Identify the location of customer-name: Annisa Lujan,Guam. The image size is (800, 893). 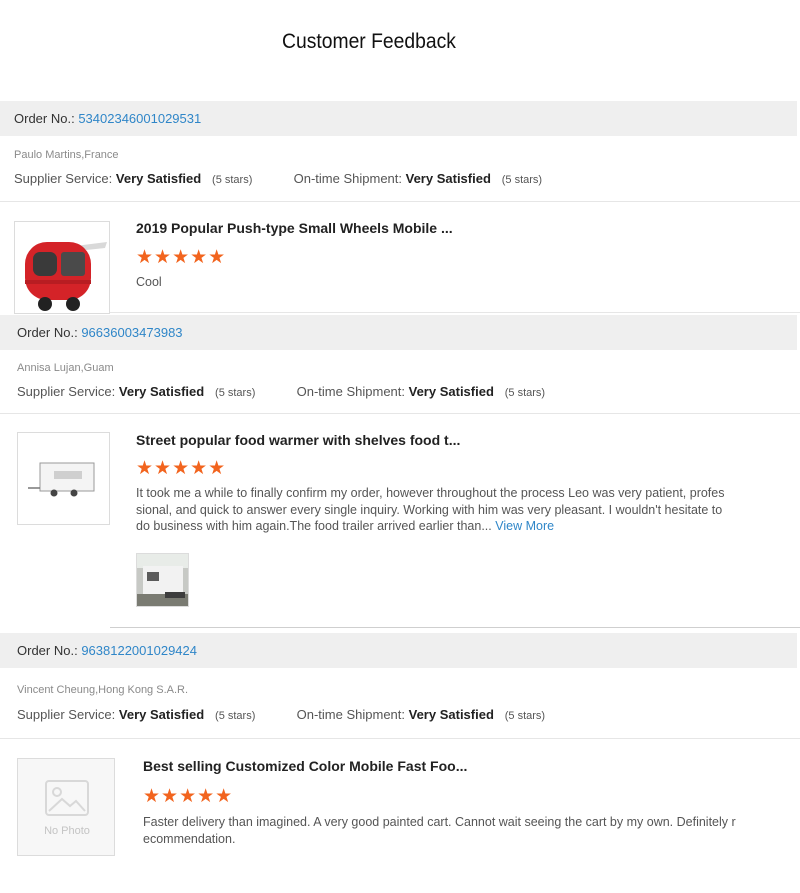
(65, 368).